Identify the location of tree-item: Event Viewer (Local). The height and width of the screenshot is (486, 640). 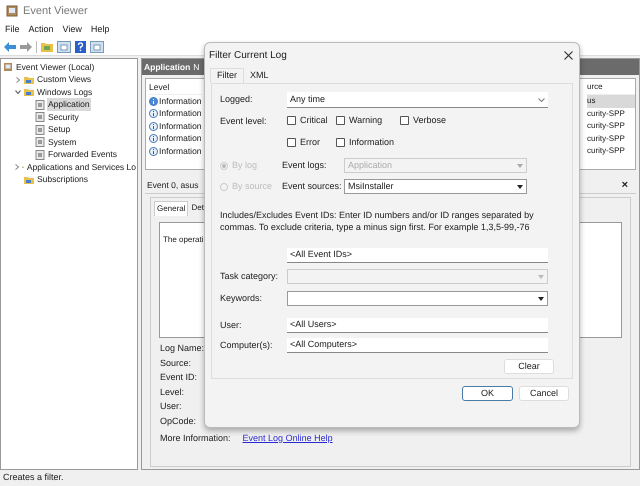
(55, 67).